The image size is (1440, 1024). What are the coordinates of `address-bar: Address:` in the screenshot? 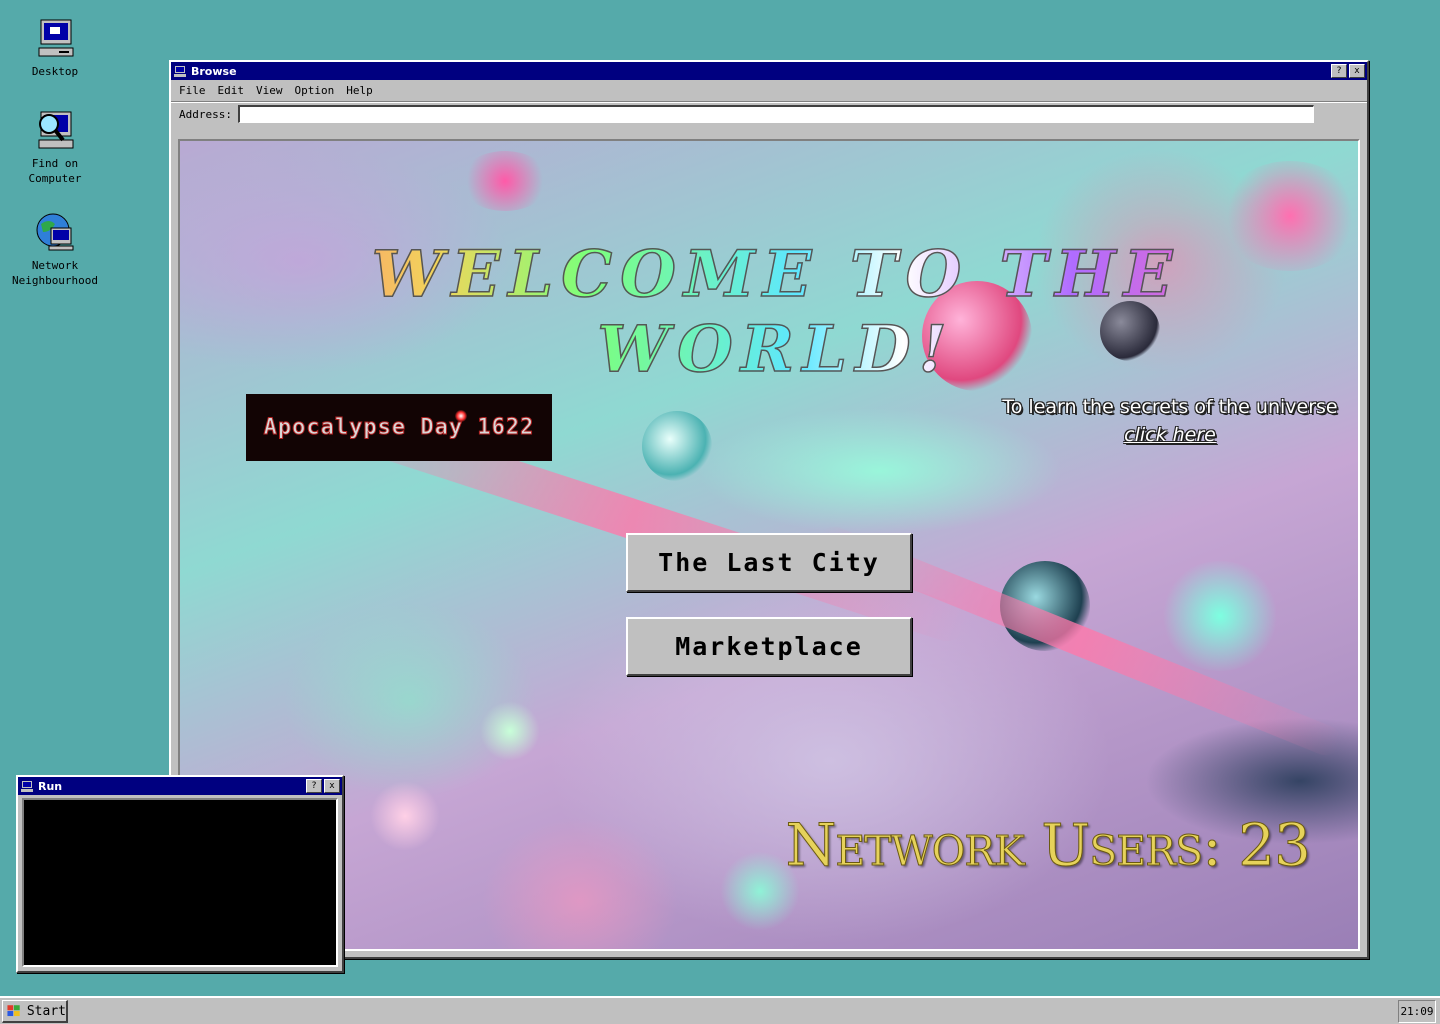 It's located at (769, 113).